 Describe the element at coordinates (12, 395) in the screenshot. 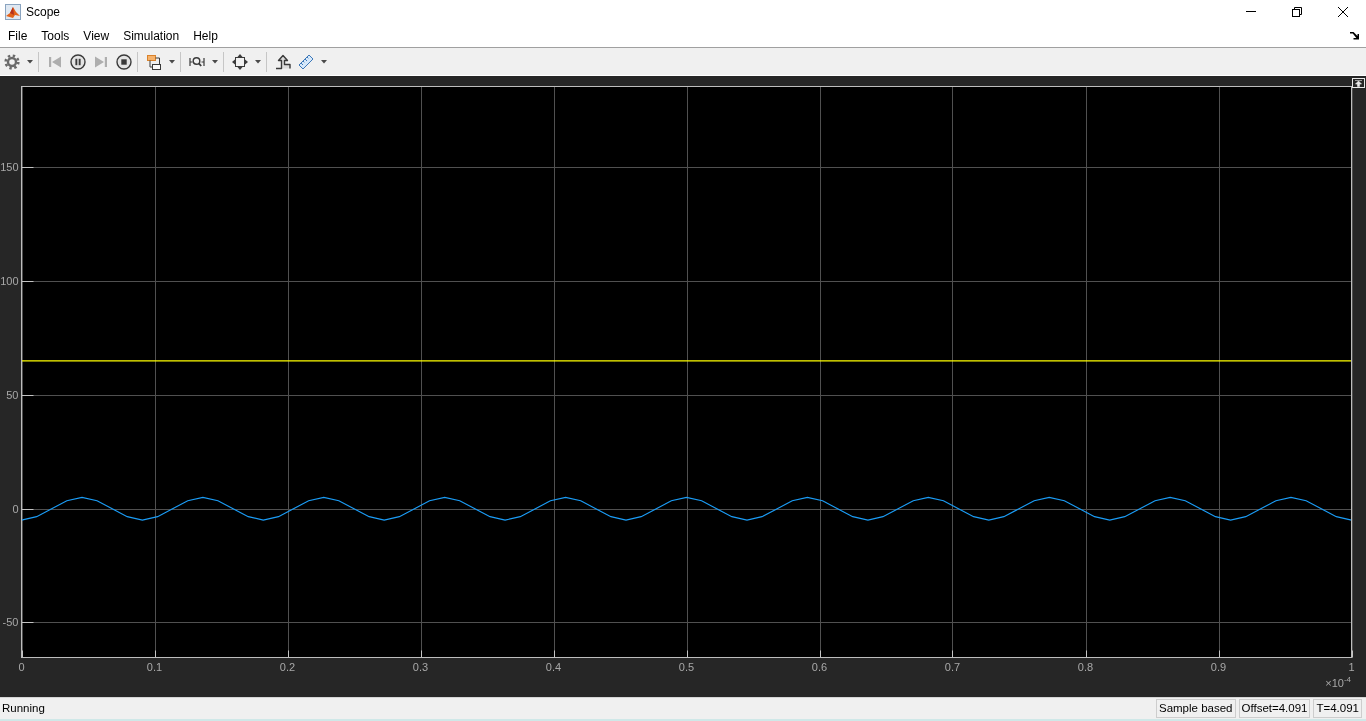

I see `tick-label: 50` at that location.